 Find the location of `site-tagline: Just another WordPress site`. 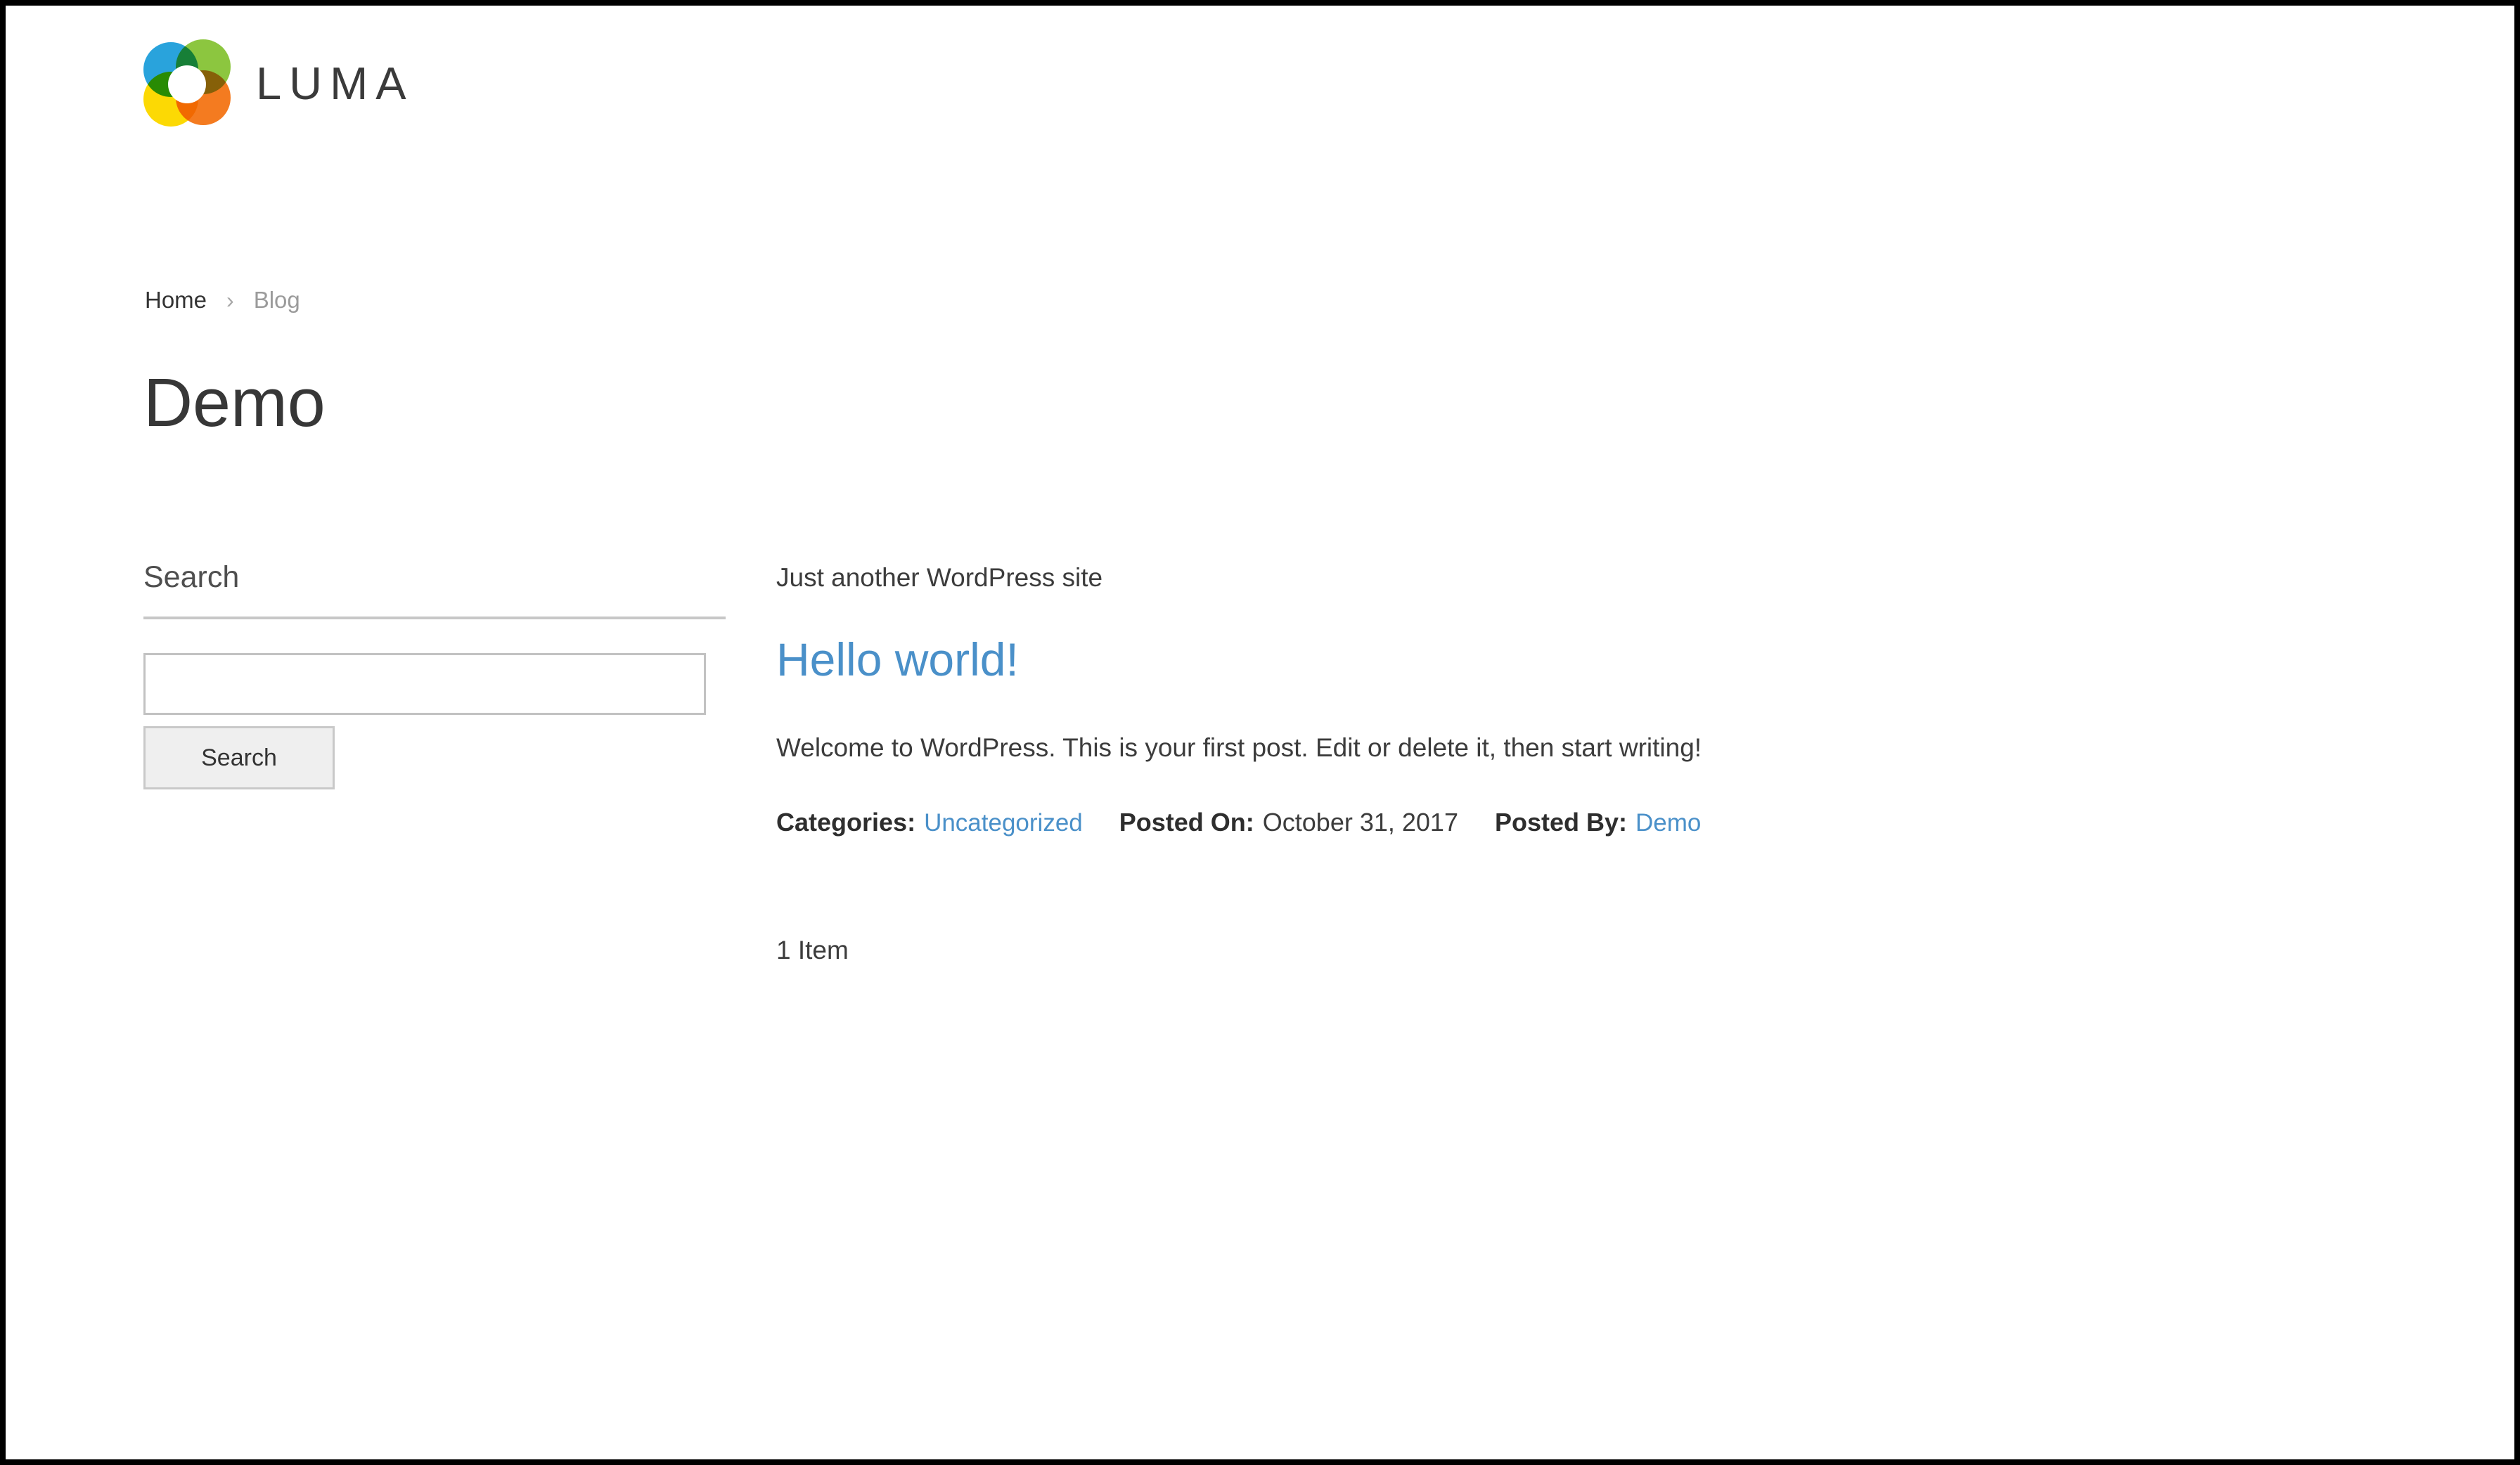

site-tagline: Just another WordPress site is located at coordinates (940, 577).